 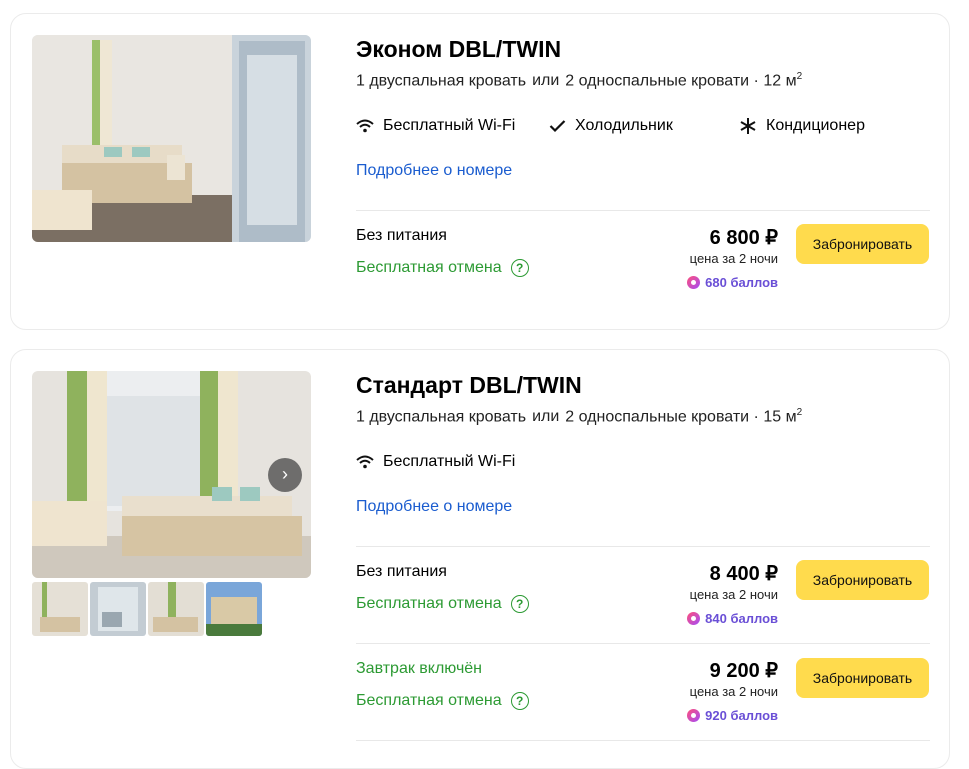 I want to click on offer-price: 6 800 ₽, so click(x=743, y=238).